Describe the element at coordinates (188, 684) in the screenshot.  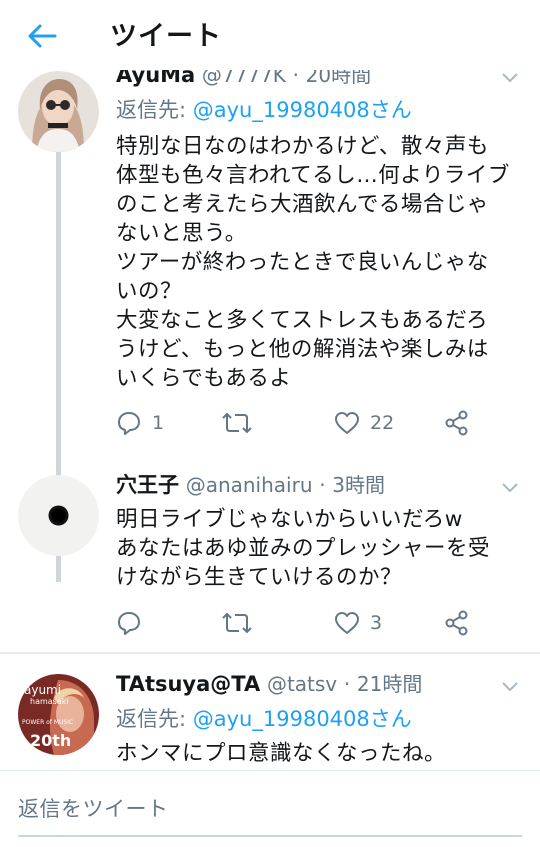
I see `display-name: TAtsuya@TA` at that location.